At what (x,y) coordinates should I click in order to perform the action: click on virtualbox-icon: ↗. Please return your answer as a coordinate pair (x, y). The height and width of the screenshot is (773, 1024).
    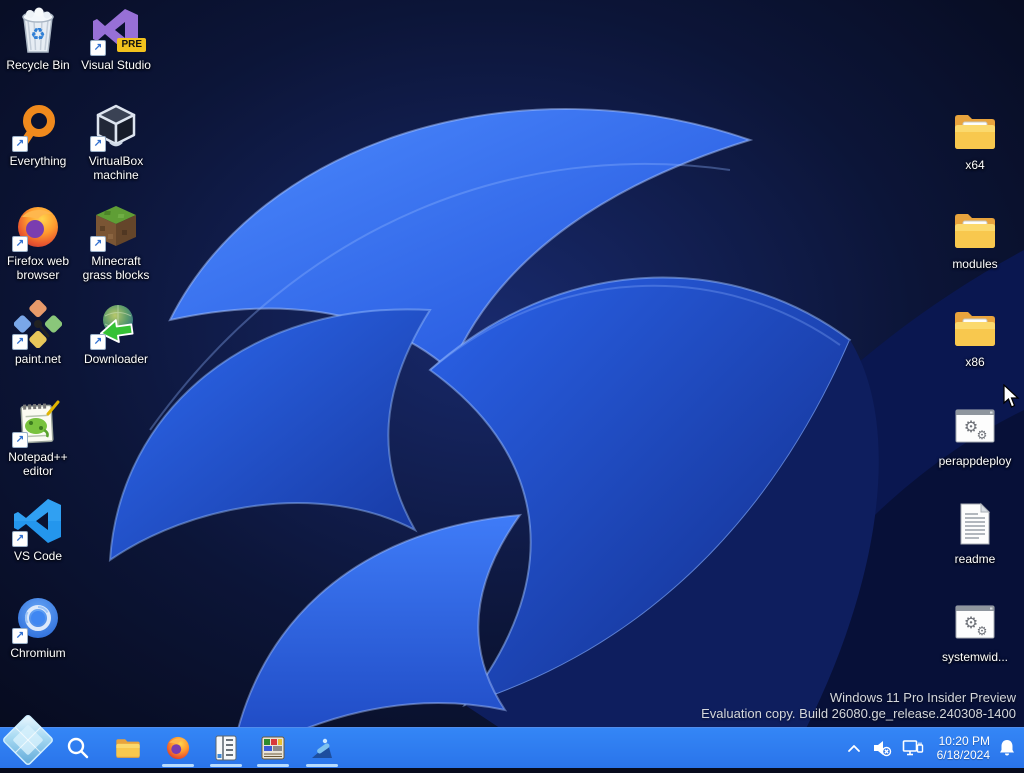
    Looking at the image, I should click on (115, 127).